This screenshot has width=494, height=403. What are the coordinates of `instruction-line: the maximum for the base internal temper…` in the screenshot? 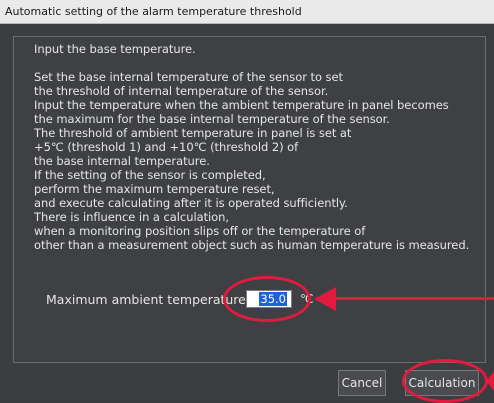 It's located at (212, 119).